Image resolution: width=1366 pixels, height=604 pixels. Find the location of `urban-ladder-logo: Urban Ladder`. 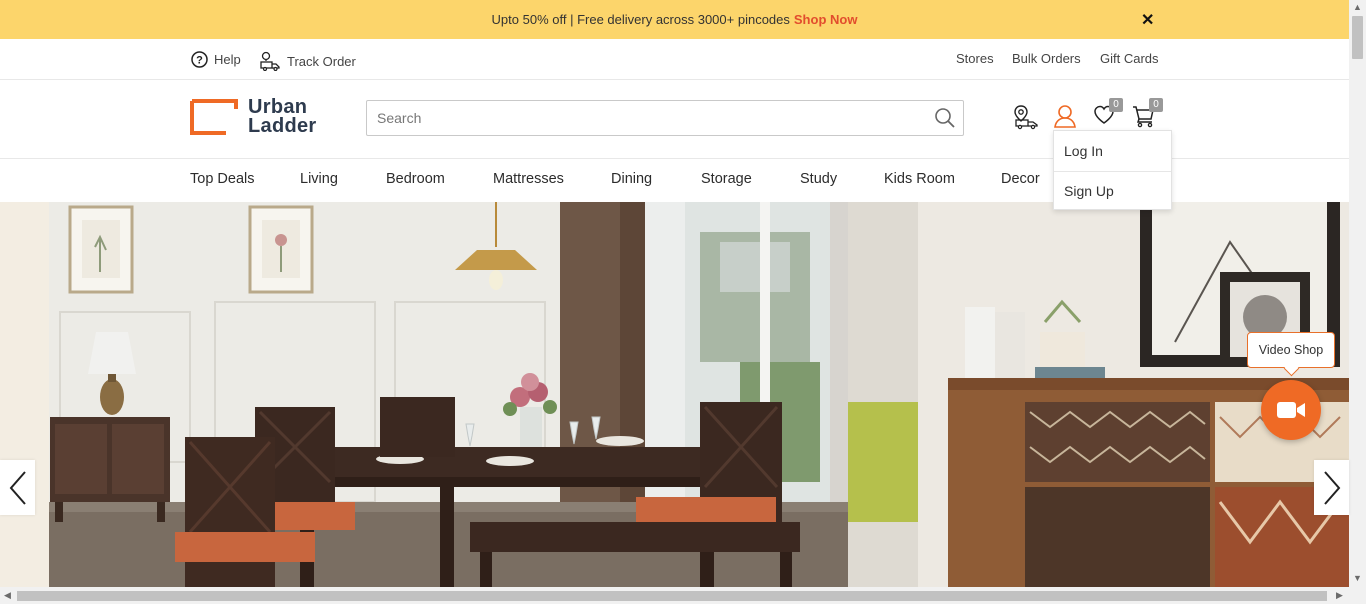

urban-ladder-logo: Urban Ladder is located at coordinates (253, 117).